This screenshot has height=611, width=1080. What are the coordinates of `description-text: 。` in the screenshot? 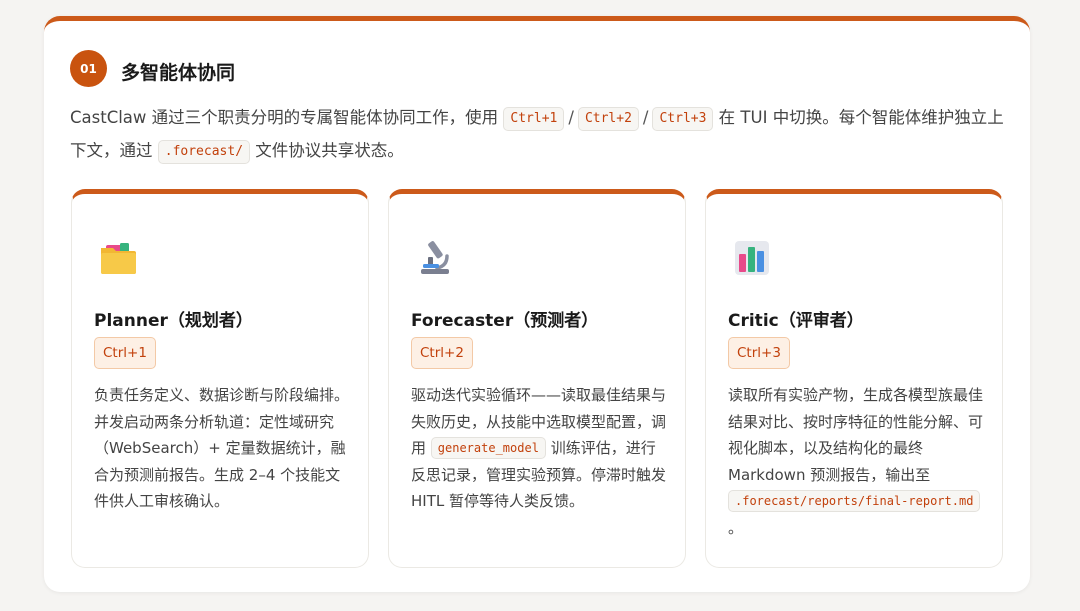 It's located at (736, 527).